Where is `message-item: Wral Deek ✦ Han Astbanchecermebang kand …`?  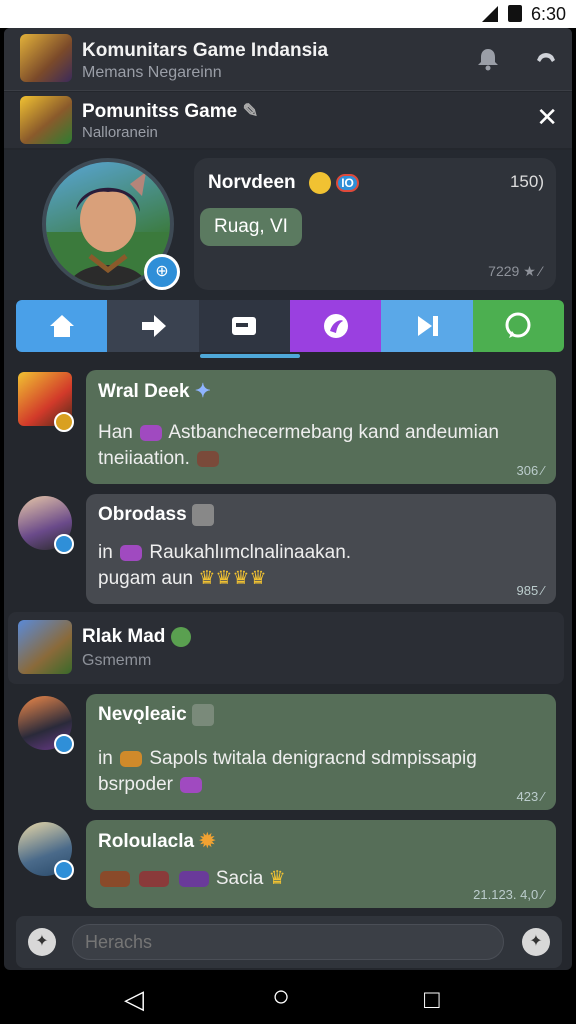 message-item: Wral Deek ✦ Han Astbanchecermebang kand … is located at coordinates (288, 428).